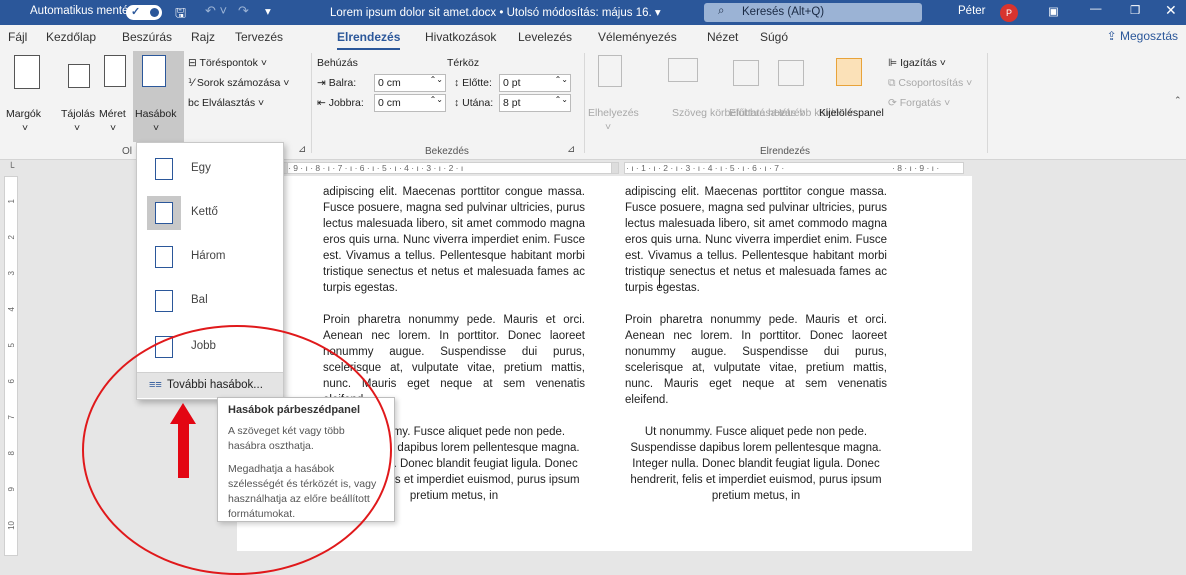 The width and height of the screenshot is (1186, 575). I want to click on highlight-circle, so click(237, 450).